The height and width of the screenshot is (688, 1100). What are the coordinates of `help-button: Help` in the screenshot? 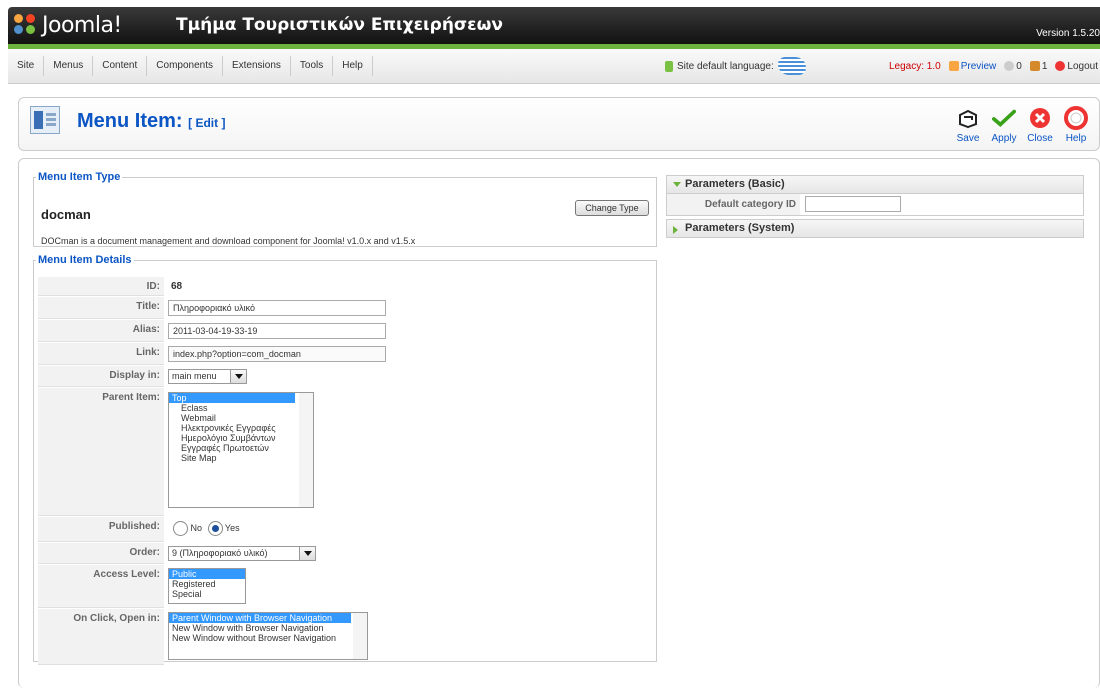 It's located at (1076, 125).